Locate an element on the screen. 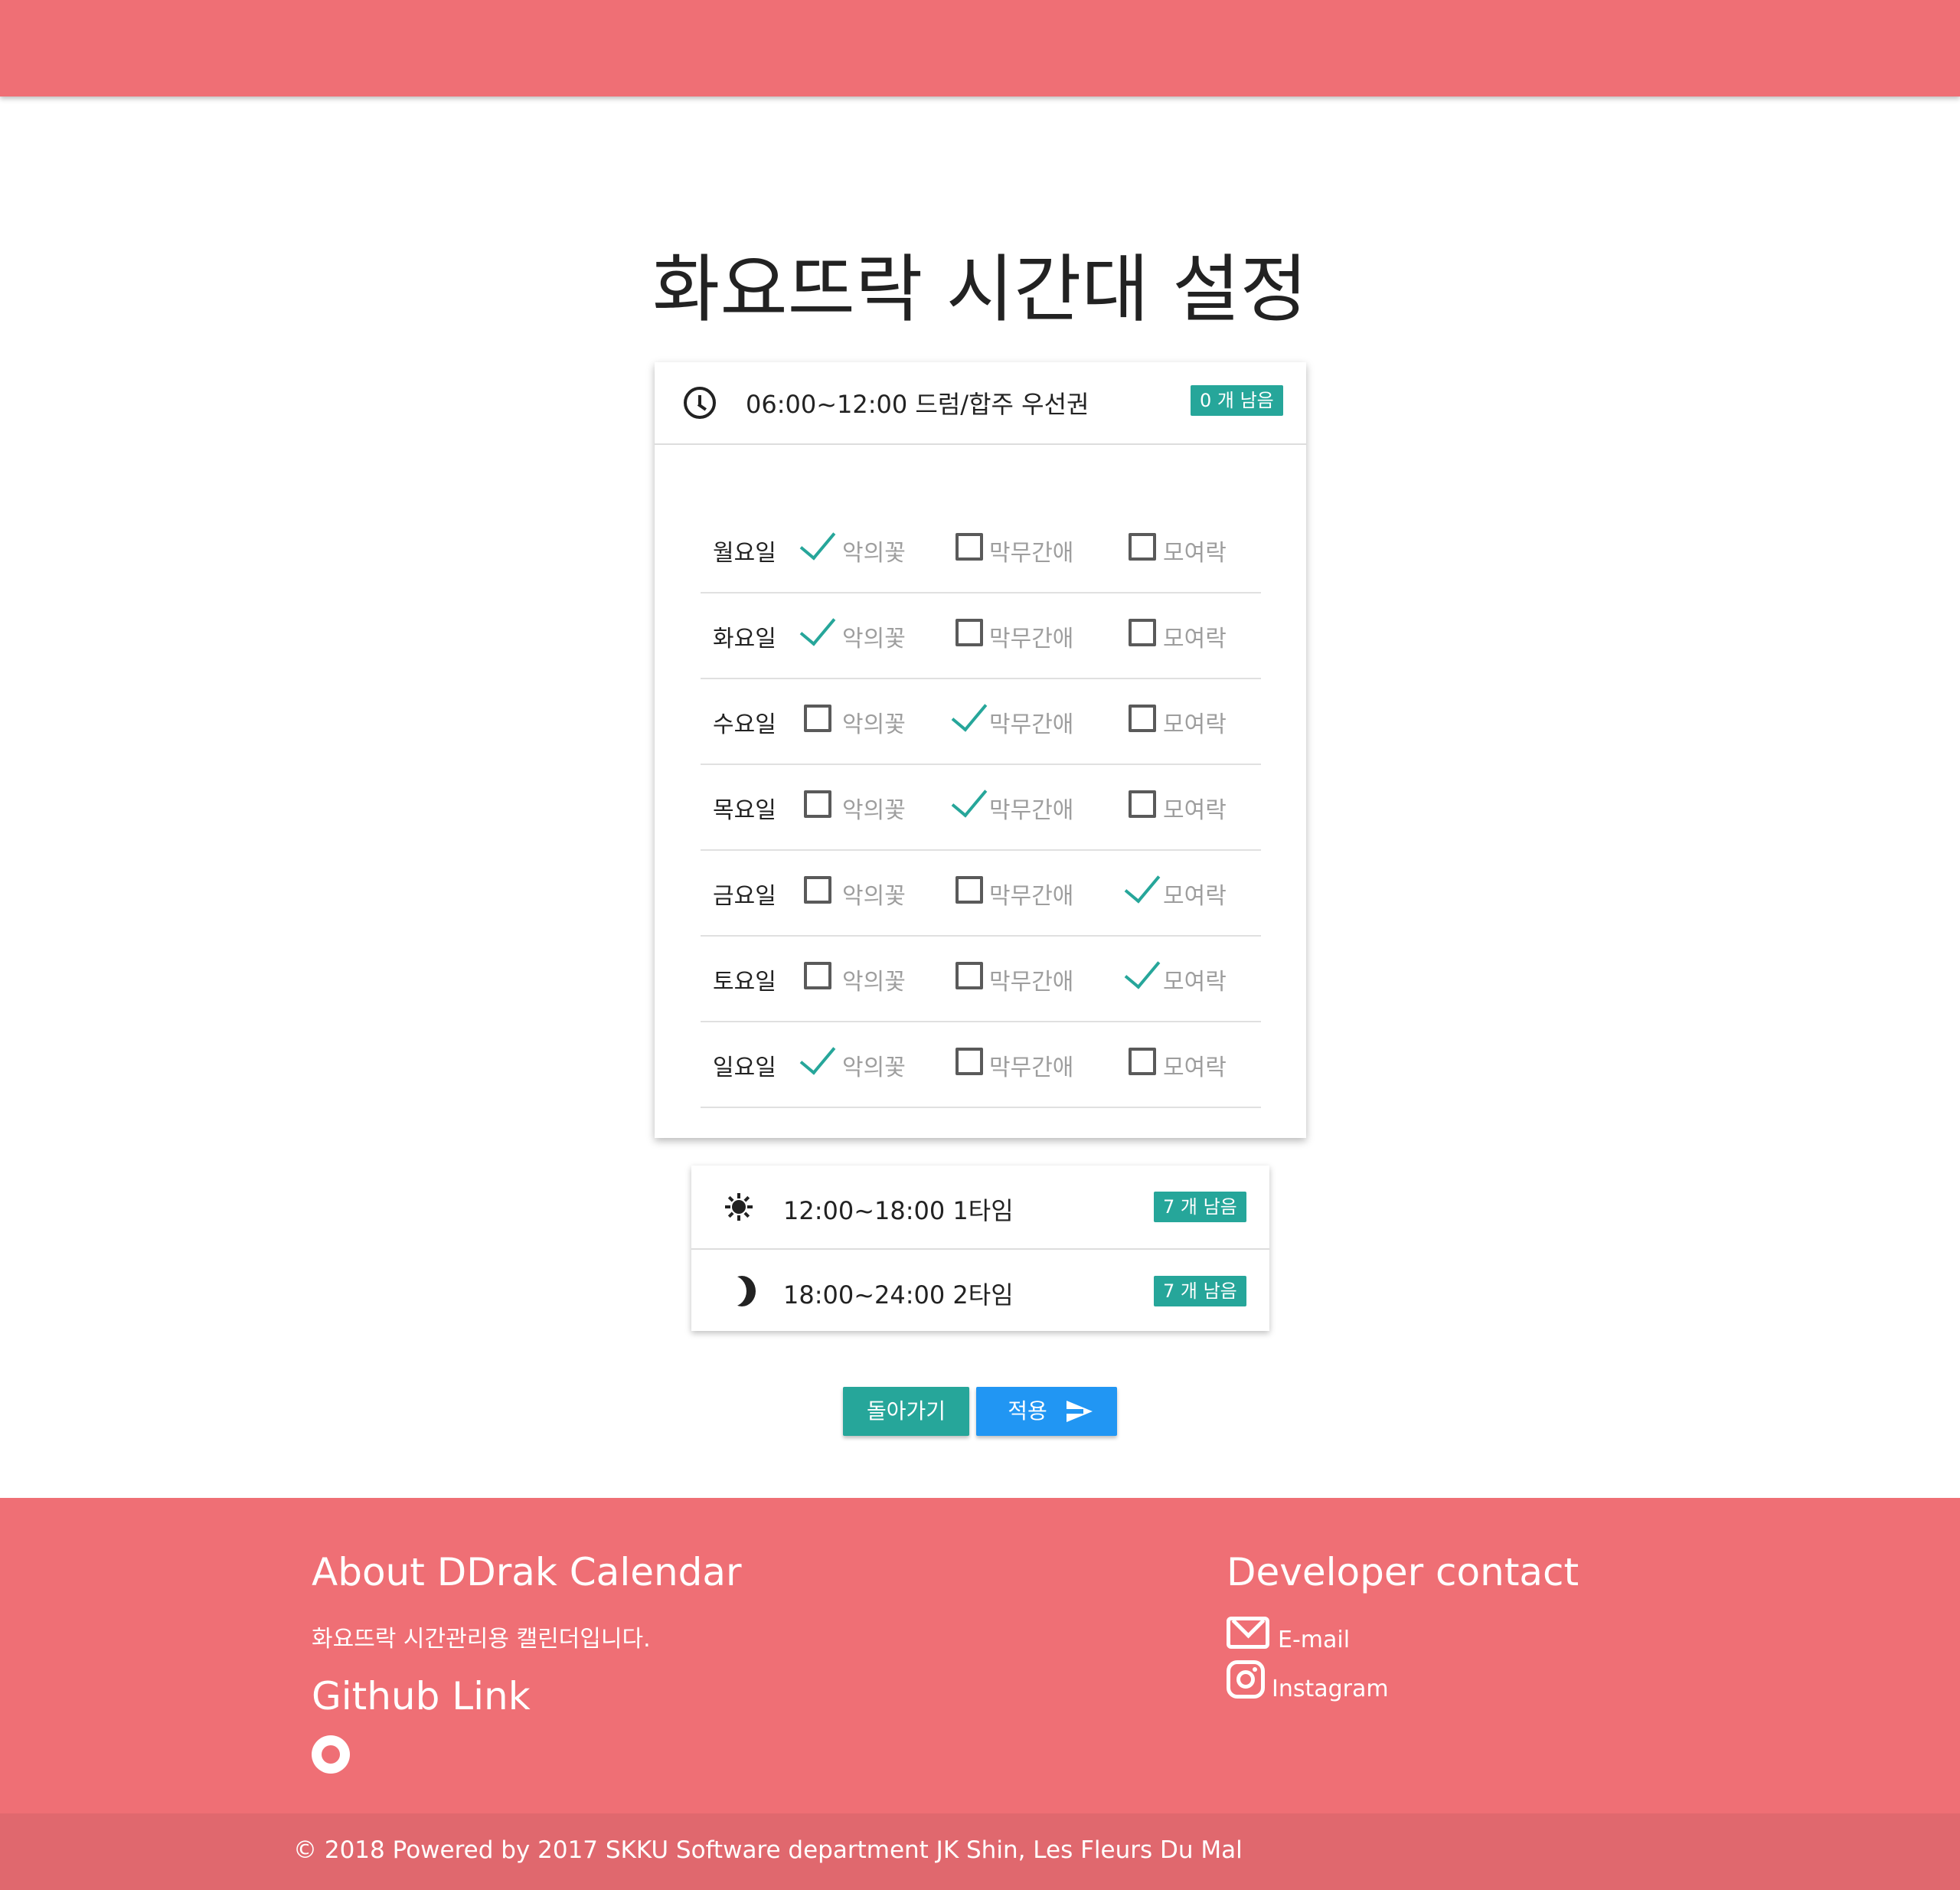 This screenshot has width=1960, height=1890. github-title: Github Link is located at coordinates (421, 1696).